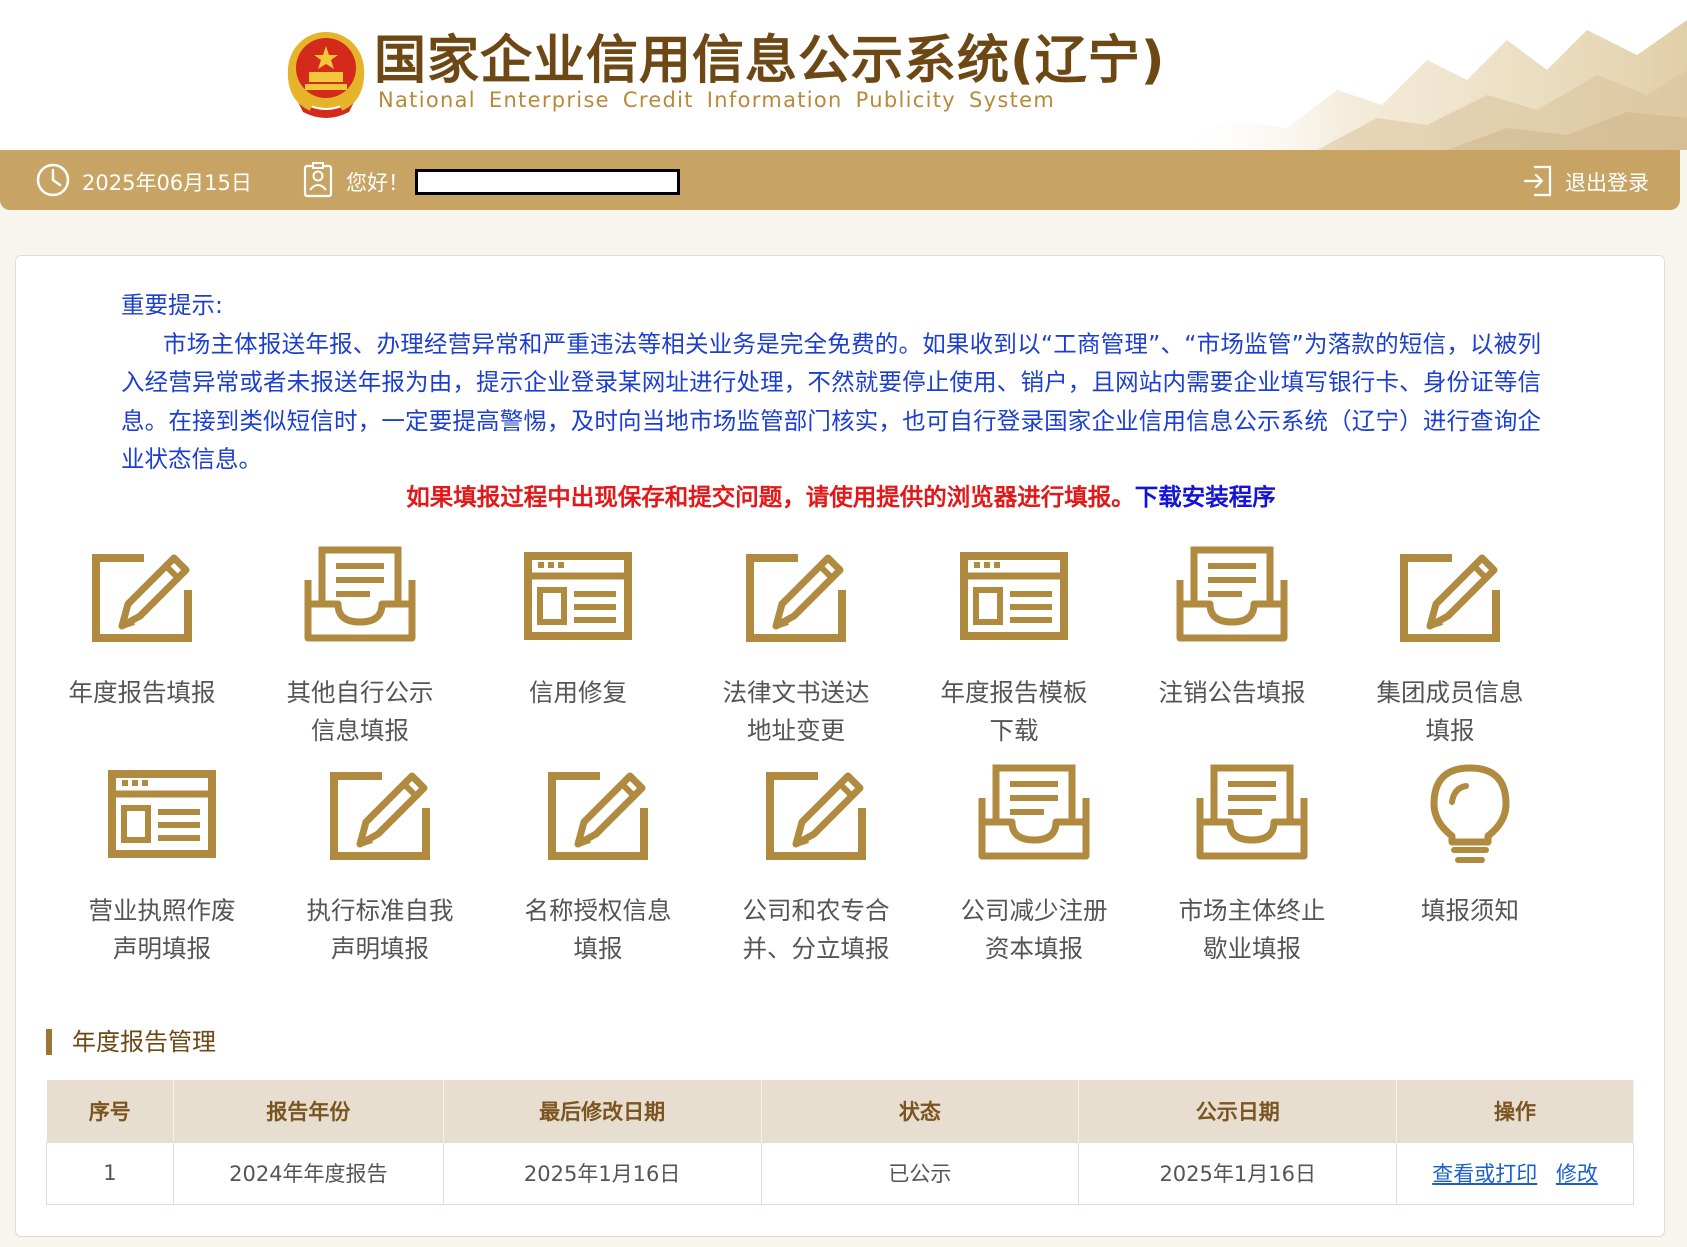 This screenshot has width=1687, height=1247. What do you see at coordinates (142, 692) in the screenshot?
I see `tile-label: 年度报告填报` at bounding box center [142, 692].